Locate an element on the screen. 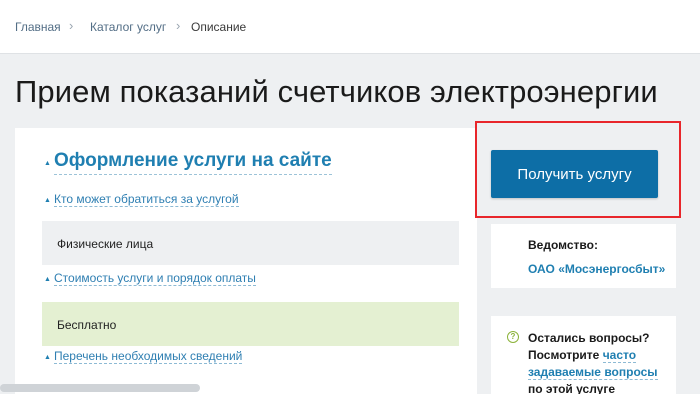 This screenshot has width=700, height=394. questions-heading: Остались вопросы? is located at coordinates (589, 338).